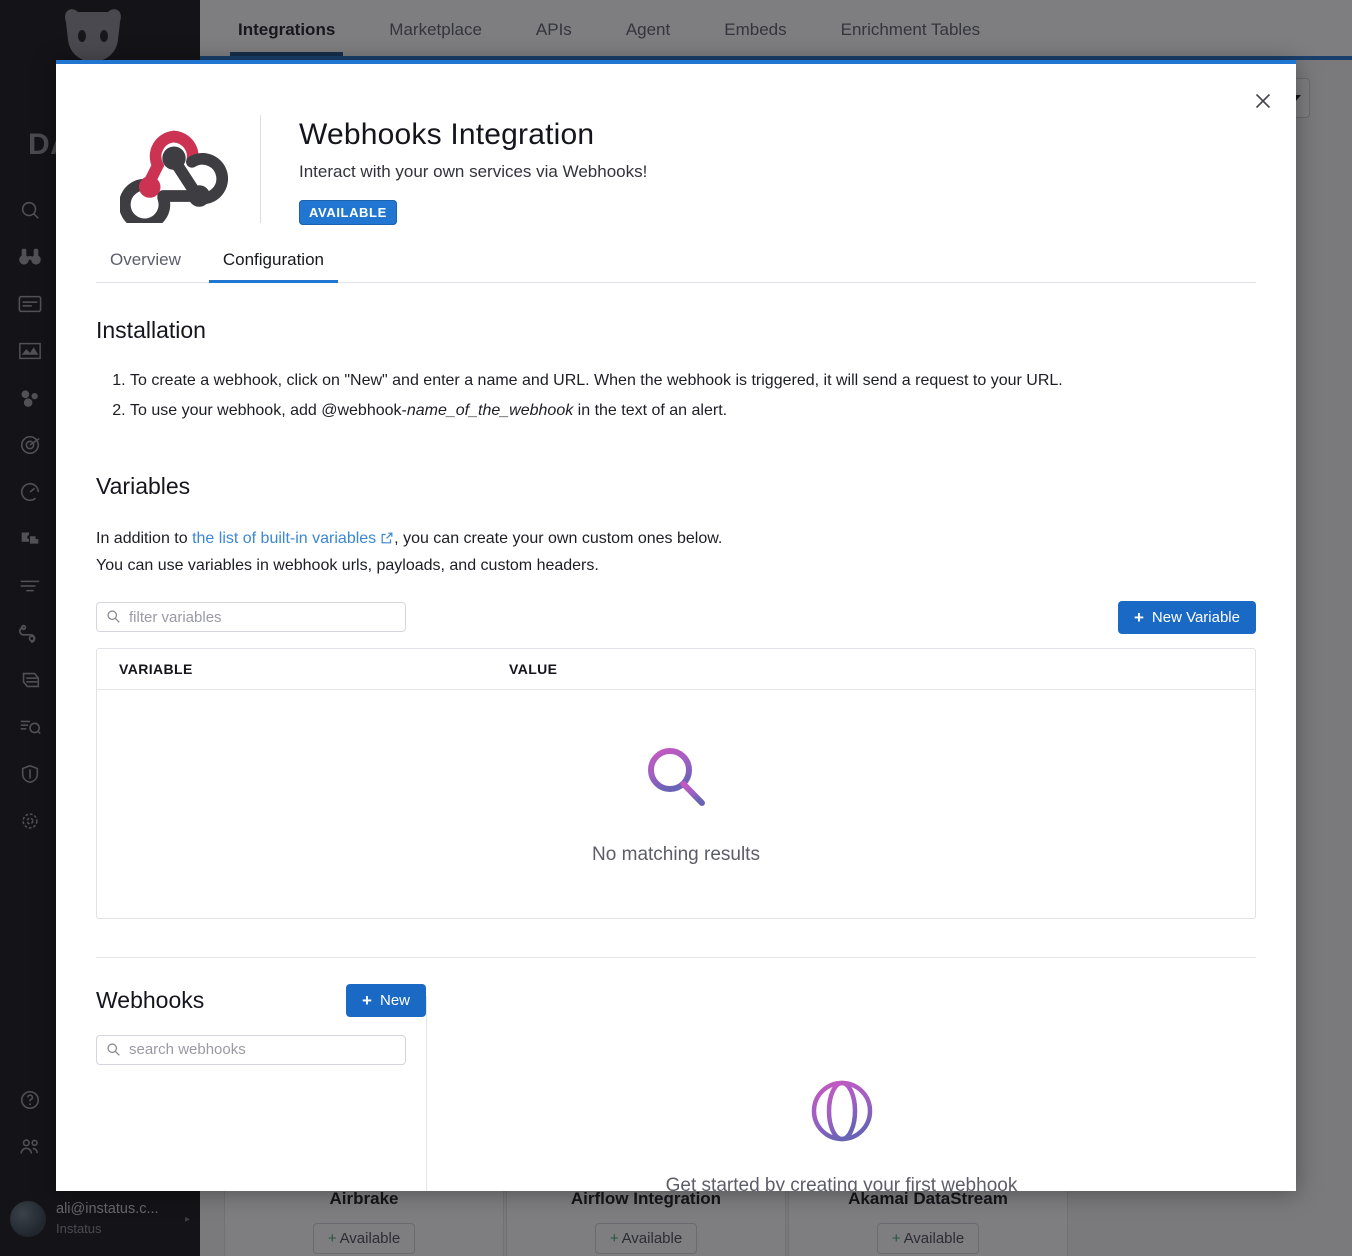 The height and width of the screenshot is (1256, 1352). I want to click on tab-overview: Overview, so click(145, 266).